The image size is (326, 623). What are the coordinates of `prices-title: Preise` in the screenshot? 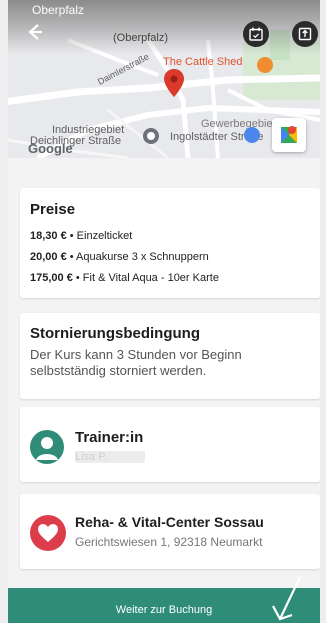 It's located at (53, 209).